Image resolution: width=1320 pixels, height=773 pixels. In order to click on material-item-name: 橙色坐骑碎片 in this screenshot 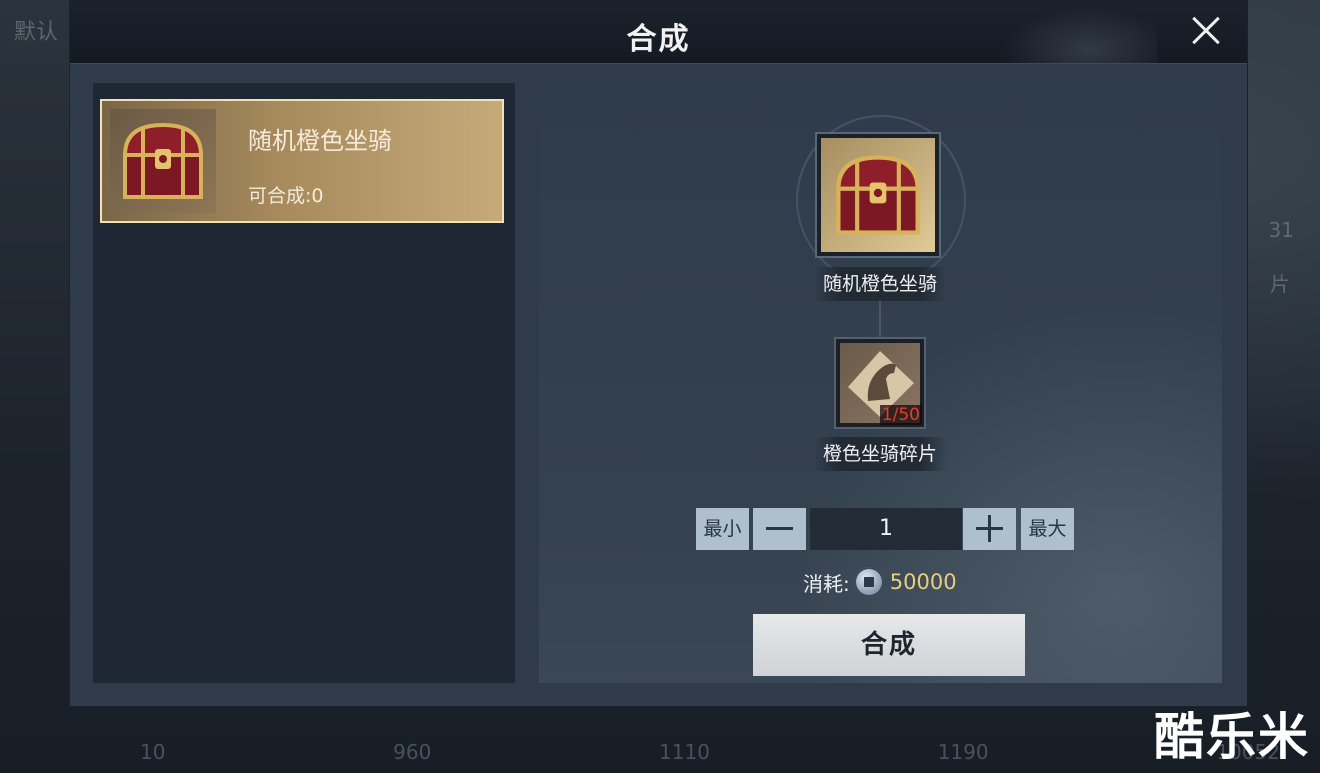, I will do `click(880, 454)`.